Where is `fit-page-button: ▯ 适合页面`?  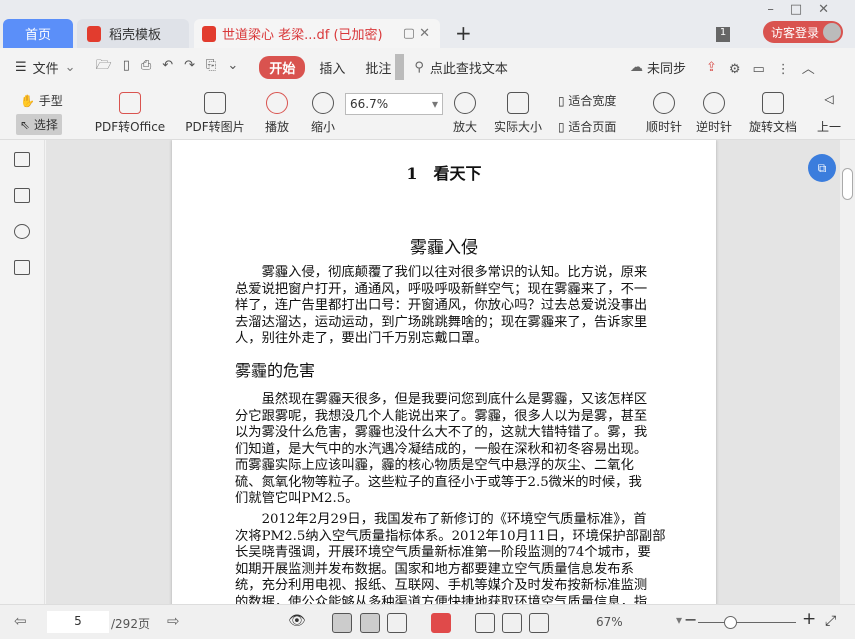
fit-page-button: ▯ 适合页面 is located at coordinates (587, 126).